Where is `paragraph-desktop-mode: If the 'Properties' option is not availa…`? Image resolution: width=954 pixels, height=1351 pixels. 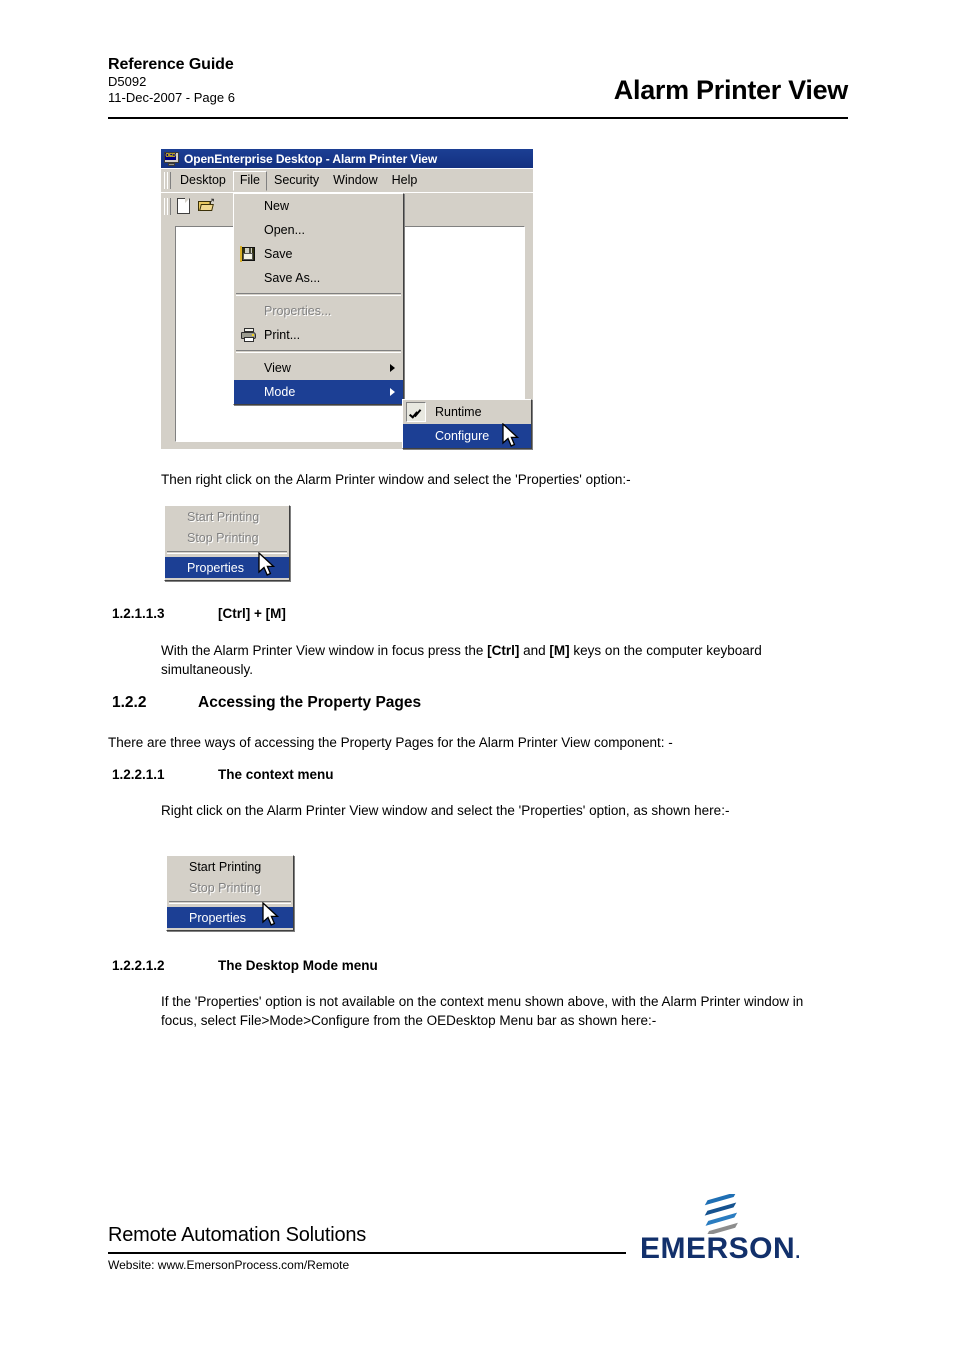 paragraph-desktop-mode: If the 'Properties' option is not availa… is located at coordinates (482, 1011).